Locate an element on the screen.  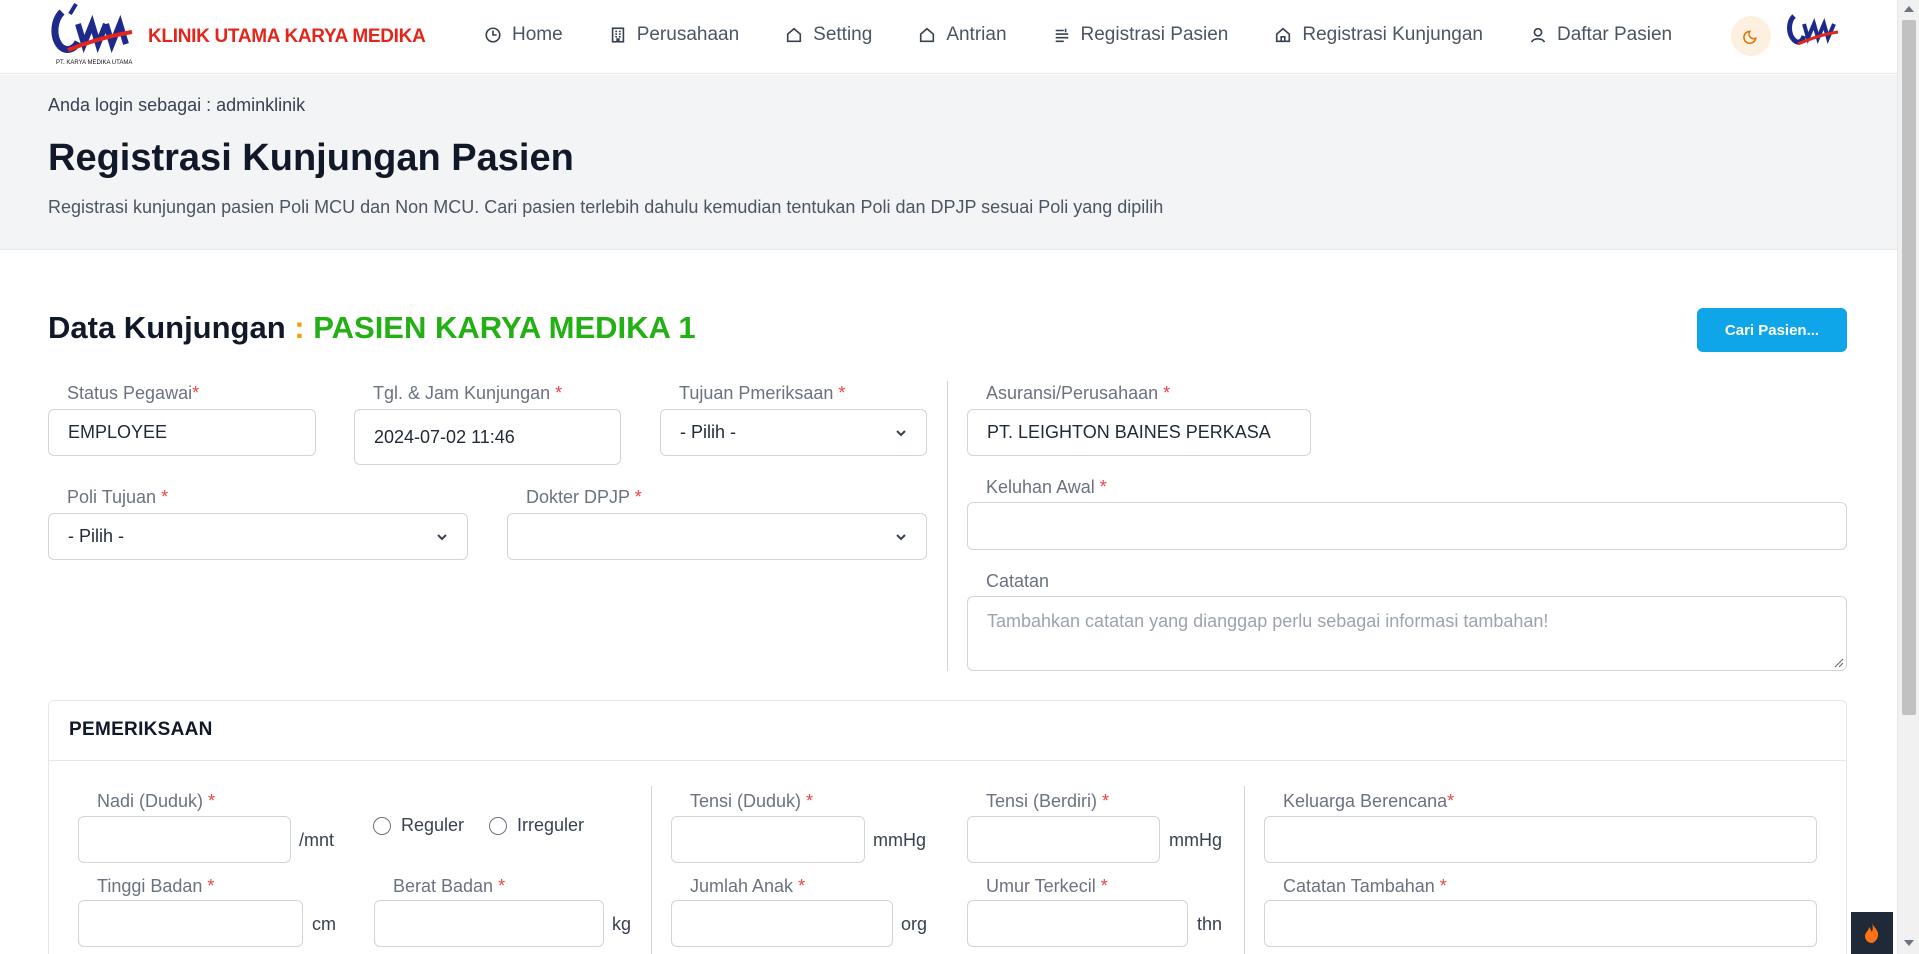
nav-item-perusahaan: Perusahaan is located at coordinates (674, 35).